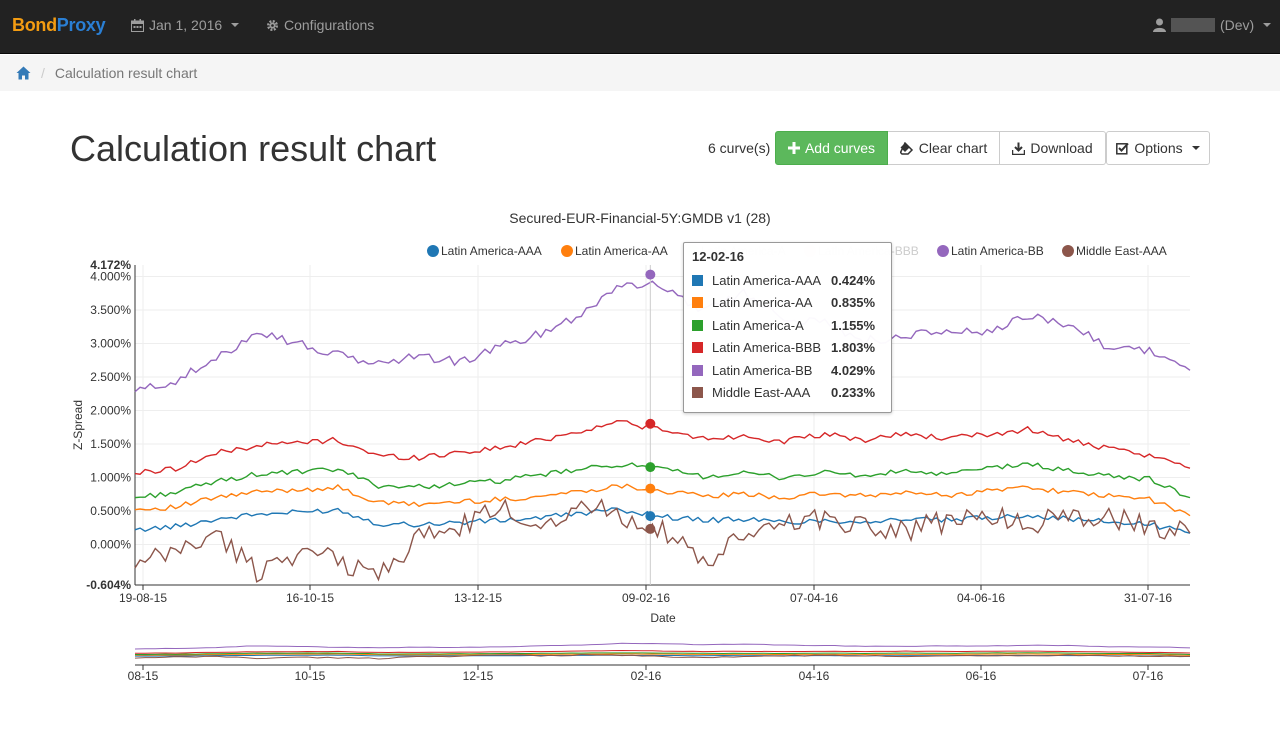  I want to click on gear-icon, so click(272, 25).